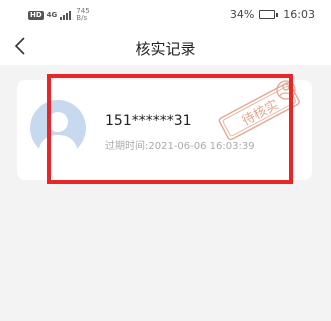  Describe the element at coordinates (165, 15) in the screenshot. I see `status-bar: HD 4G 745 B/s 34% 16:03` at that location.